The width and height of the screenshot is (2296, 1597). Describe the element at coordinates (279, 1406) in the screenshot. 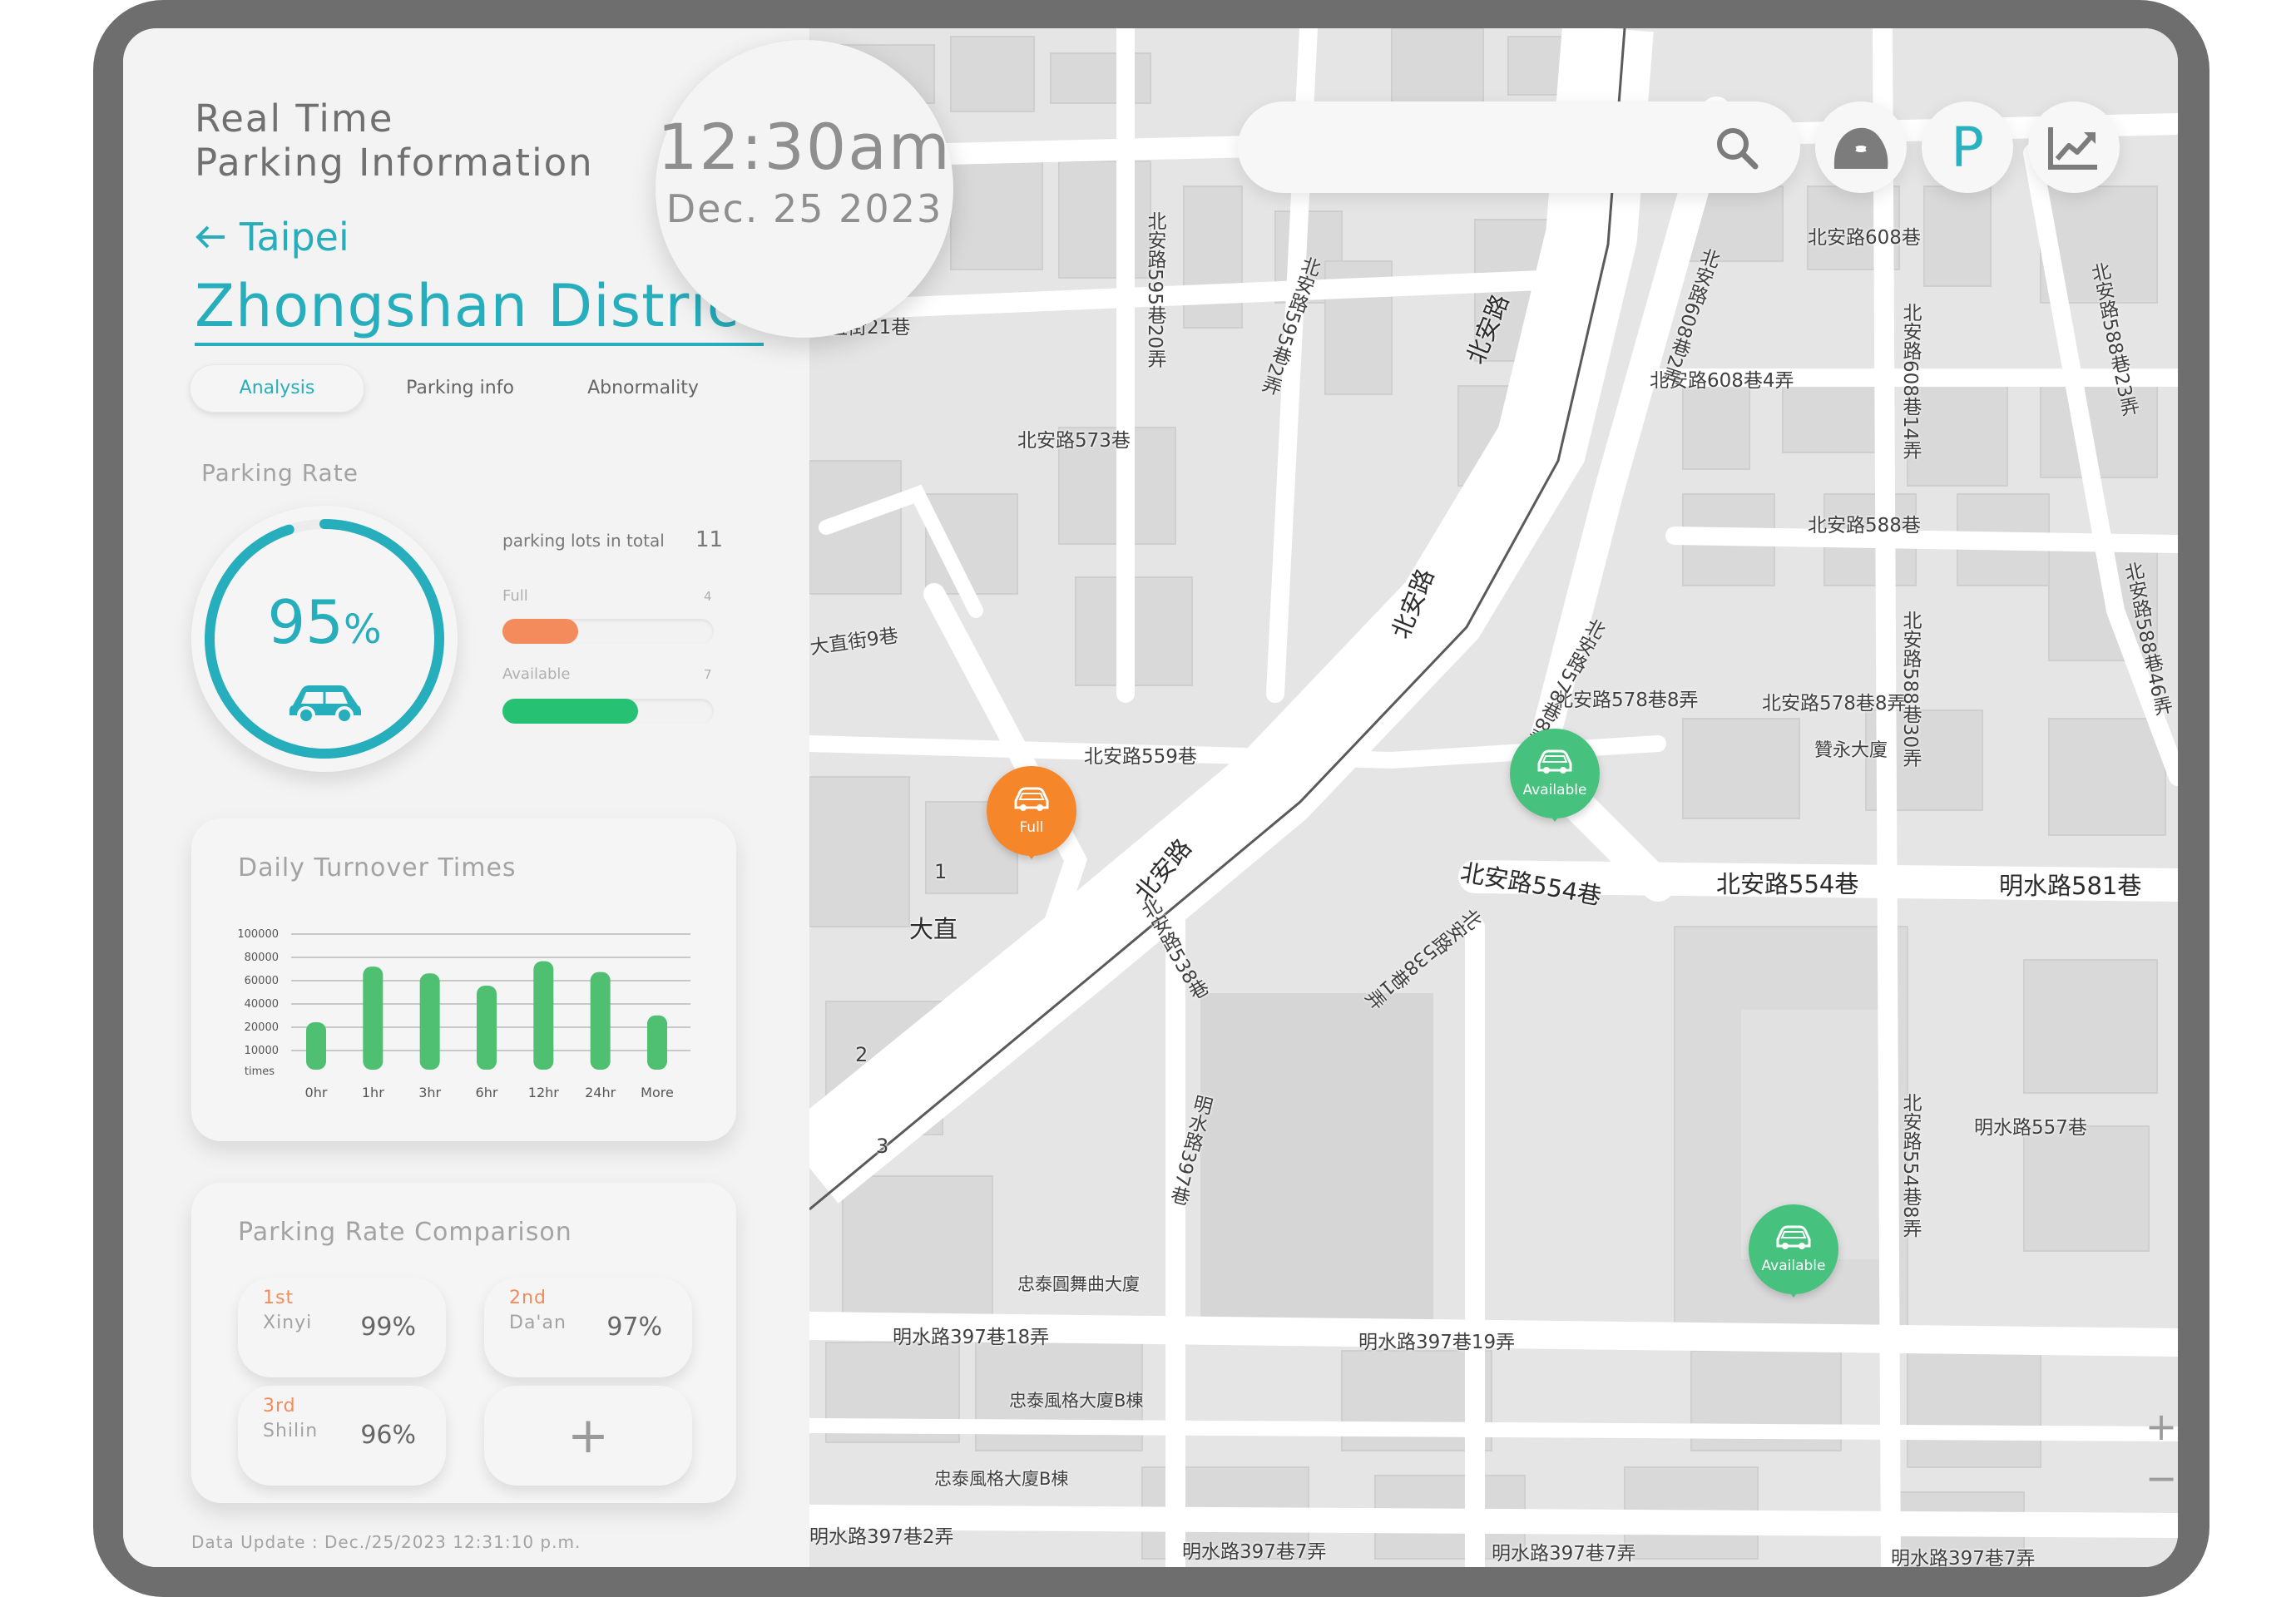

I see `rank-label: 3rd` at that location.